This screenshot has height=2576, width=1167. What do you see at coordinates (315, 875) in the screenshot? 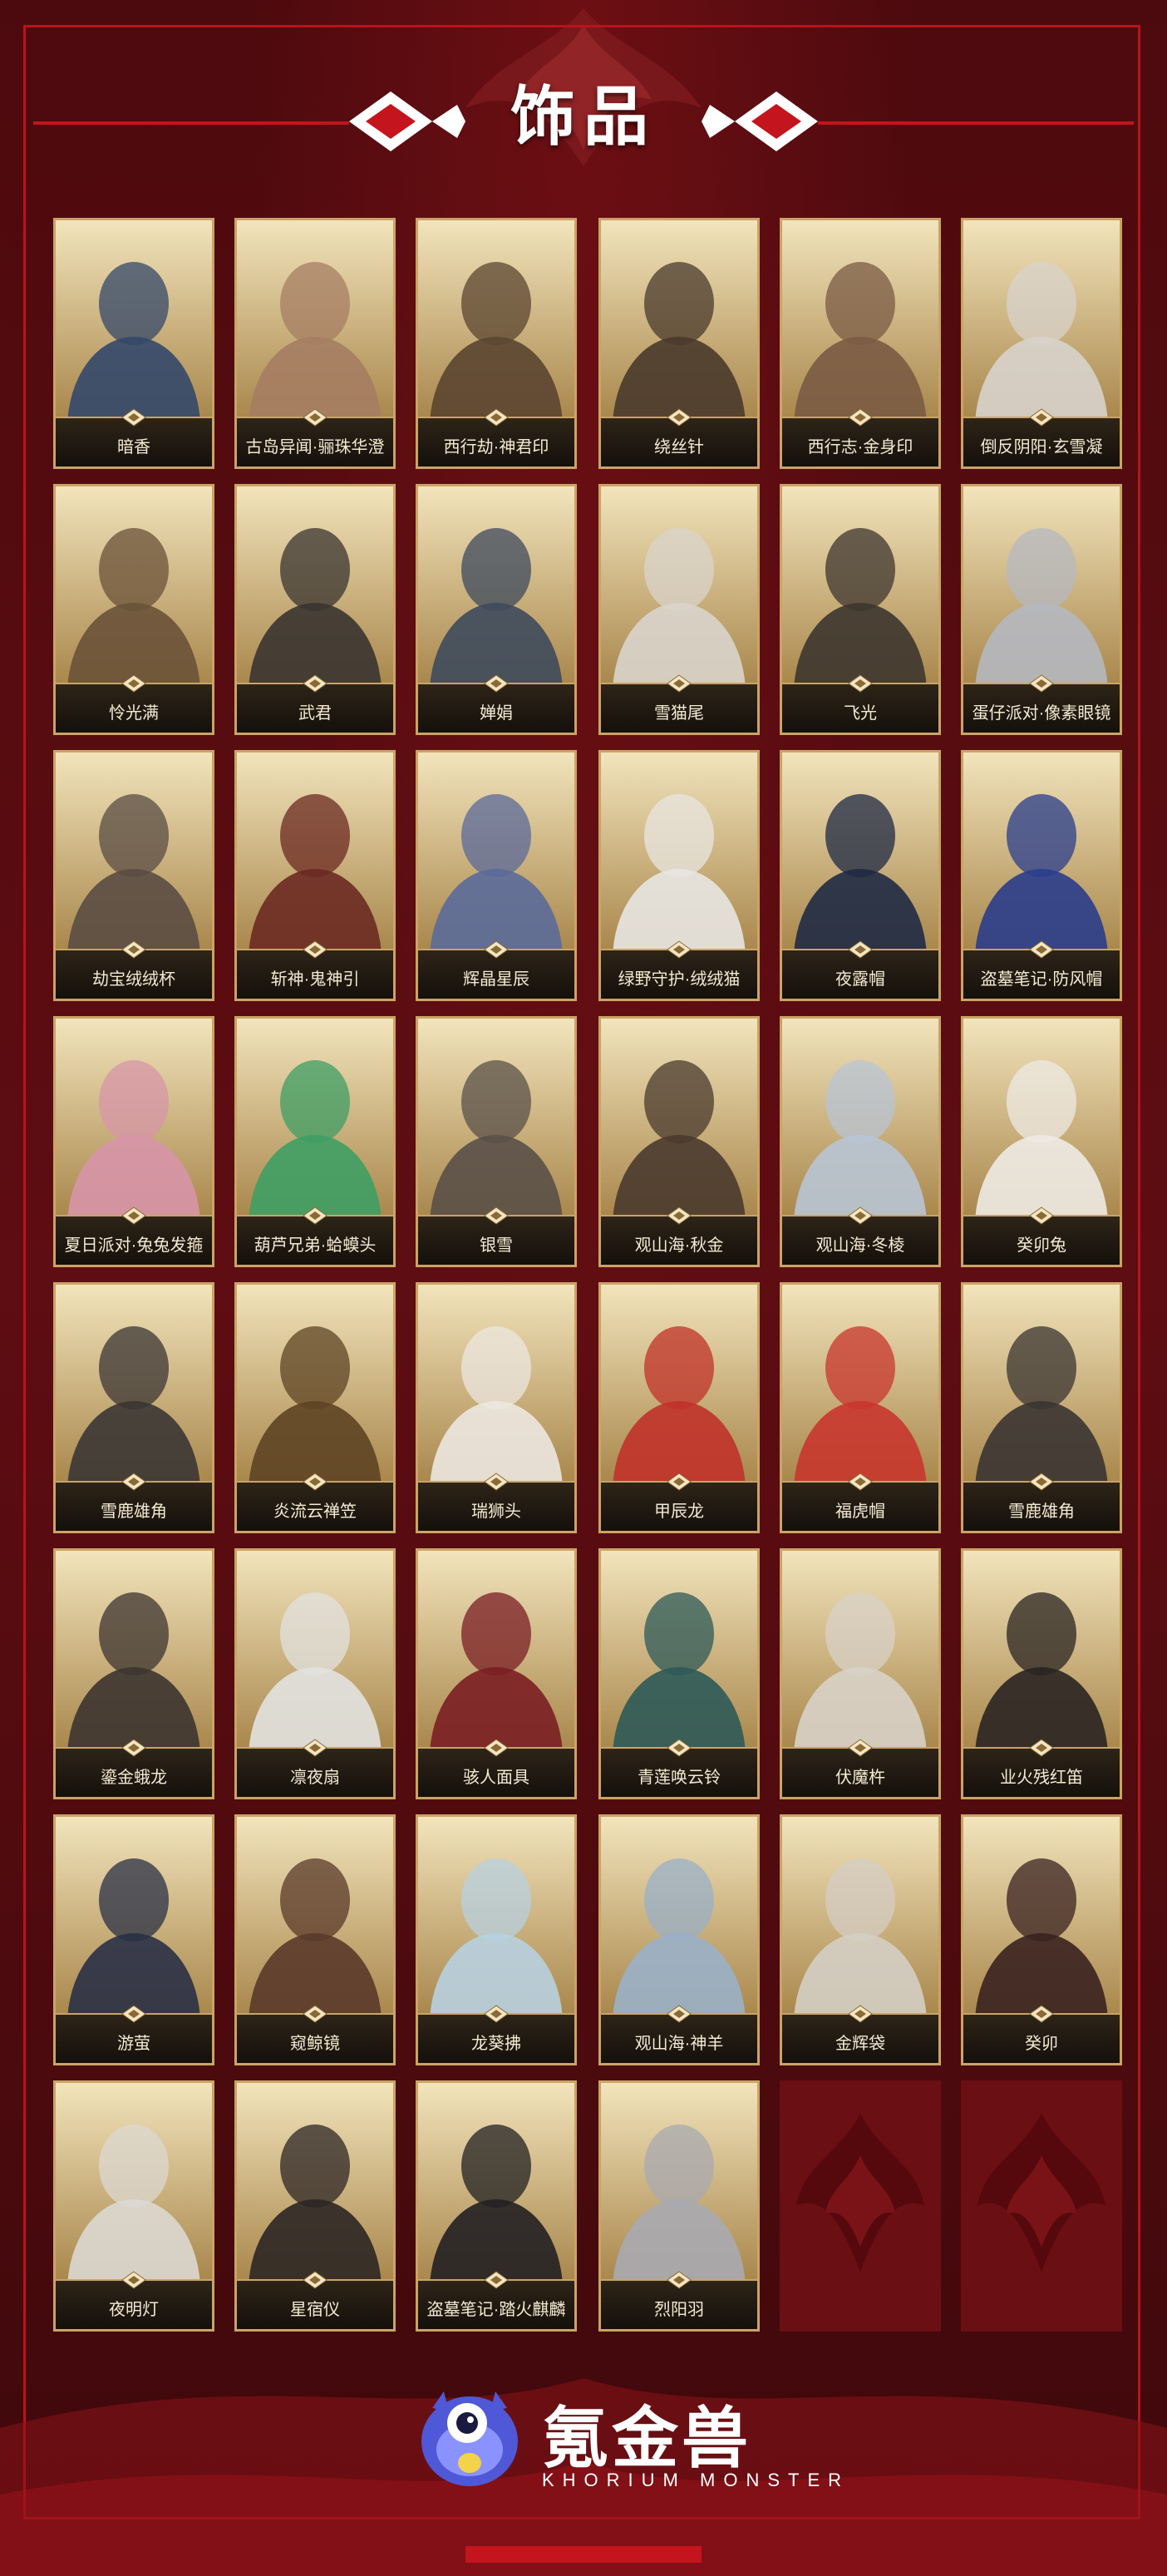
I see `accessory-card: 斩神·鬼神引` at bounding box center [315, 875].